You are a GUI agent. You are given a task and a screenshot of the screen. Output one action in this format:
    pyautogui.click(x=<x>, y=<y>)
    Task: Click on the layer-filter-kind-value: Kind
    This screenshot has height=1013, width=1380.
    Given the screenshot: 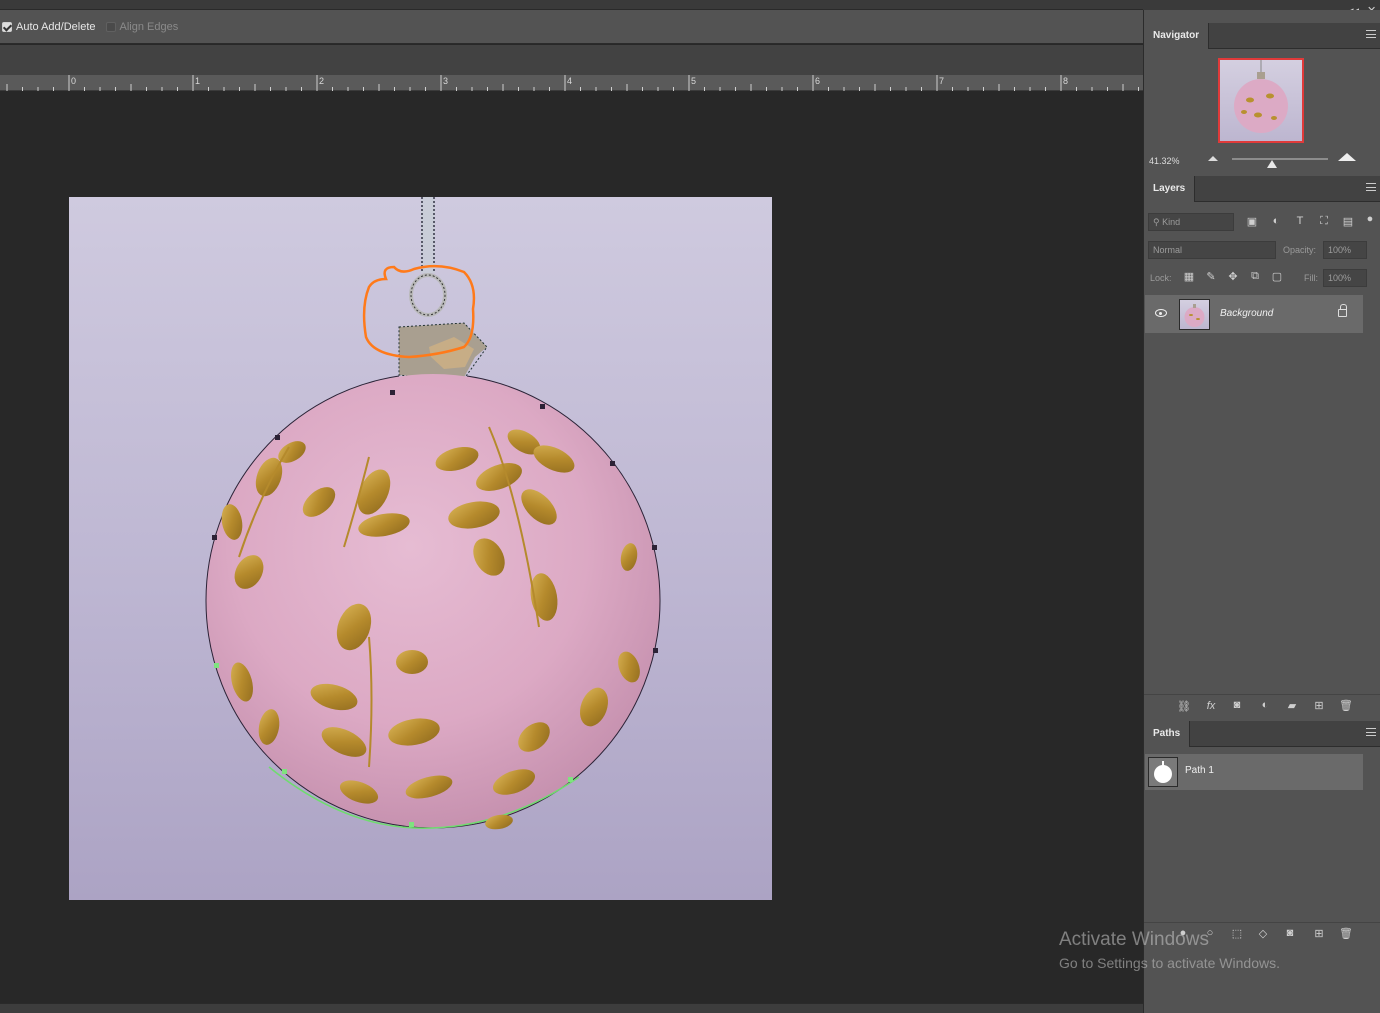 What is the action you would take?
    pyautogui.click(x=1171, y=222)
    